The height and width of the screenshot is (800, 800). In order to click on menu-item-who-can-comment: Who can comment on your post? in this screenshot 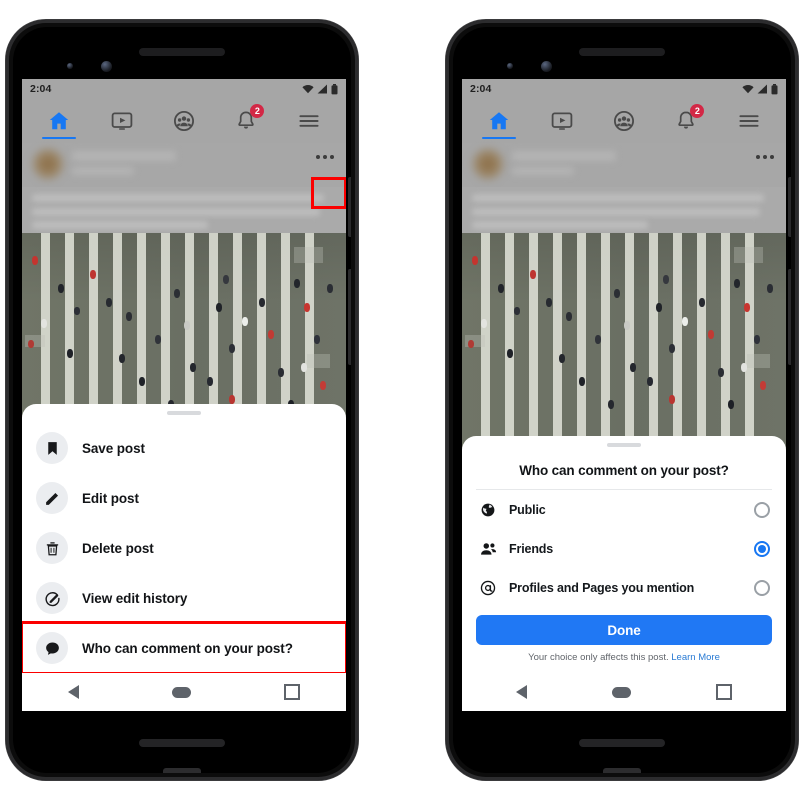, I will do `click(184, 648)`.